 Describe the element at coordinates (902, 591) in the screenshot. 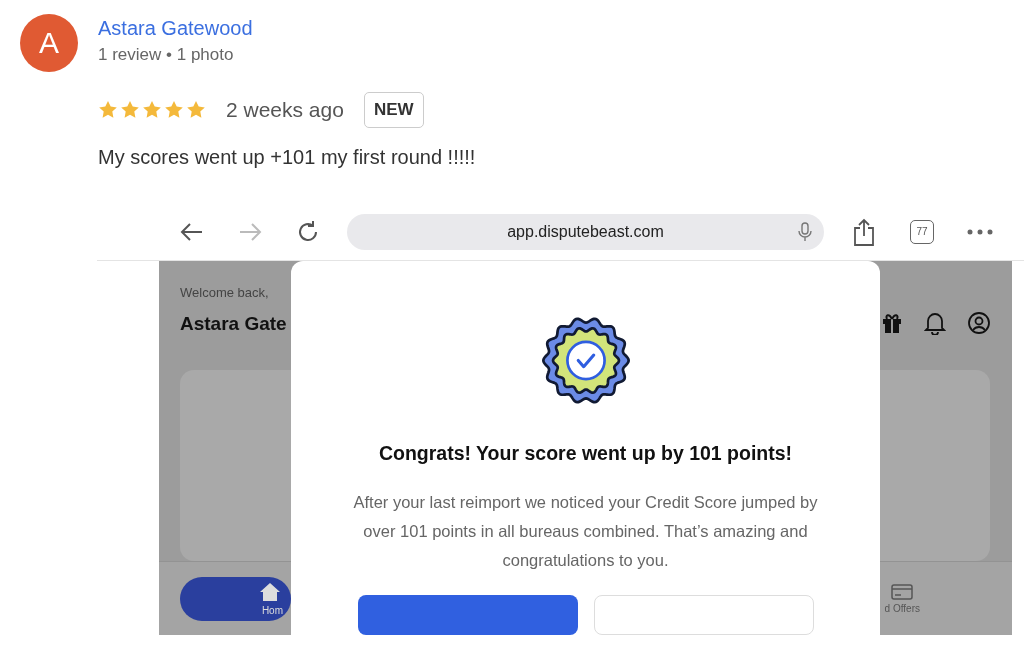

I see `card-icon` at that location.